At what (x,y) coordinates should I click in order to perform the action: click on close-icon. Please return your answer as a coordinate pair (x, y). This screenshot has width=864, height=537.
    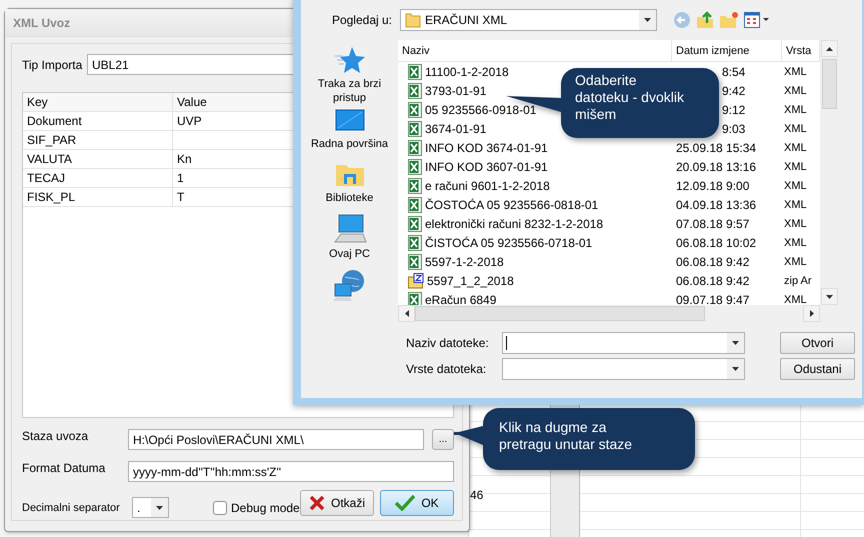
    Looking at the image, I should click on (316, 502).